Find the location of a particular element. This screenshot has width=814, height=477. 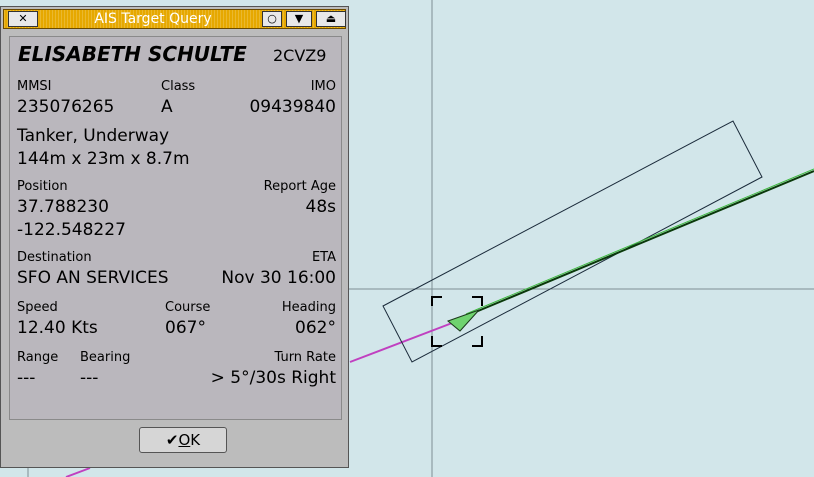

imo-label: IMO is located at coordinates (323, 86).